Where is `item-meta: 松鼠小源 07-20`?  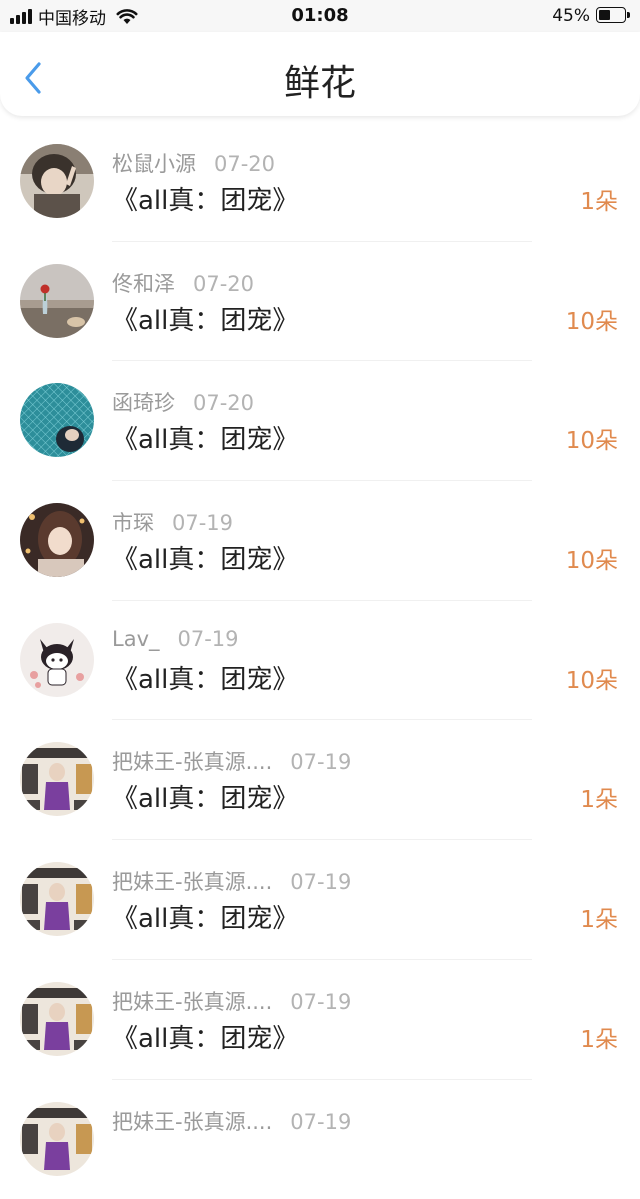
item-meta: 松鼠小源 07-20 is located at coordinates (193, 163).